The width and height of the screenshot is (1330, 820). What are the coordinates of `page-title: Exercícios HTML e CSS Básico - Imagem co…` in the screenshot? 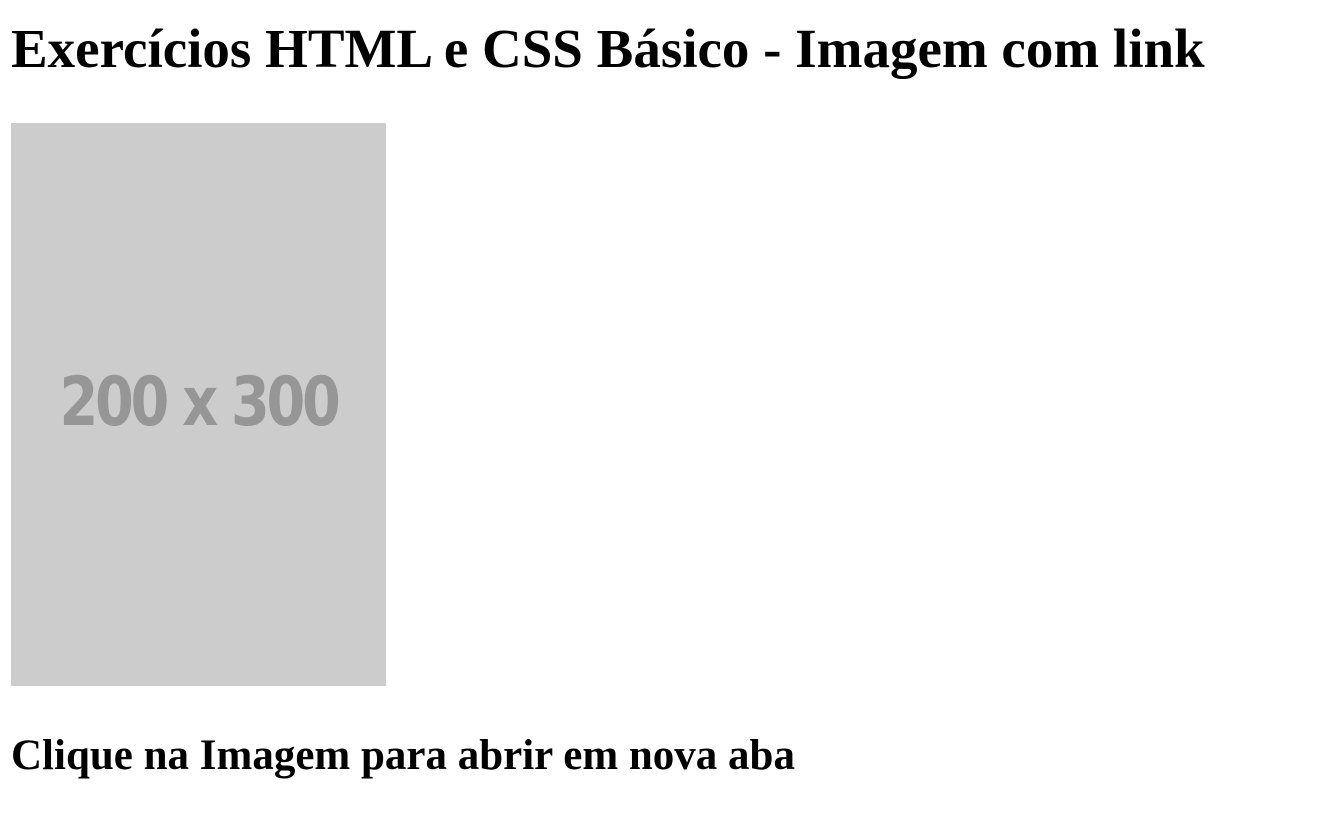 It's located at (608, 48).